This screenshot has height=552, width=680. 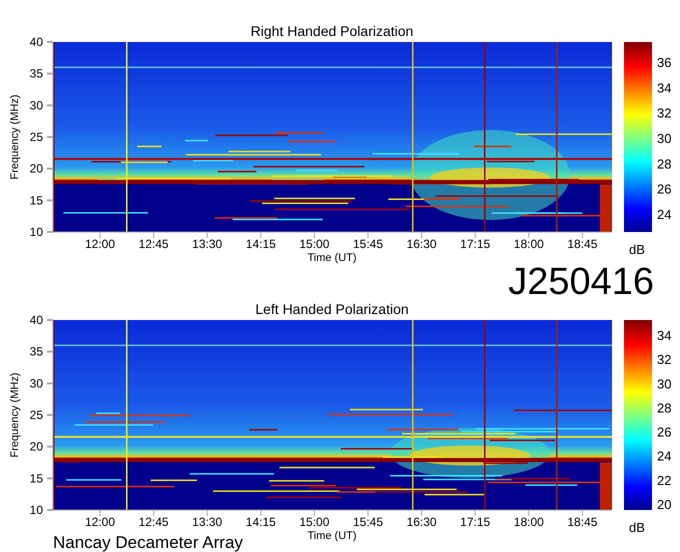 What do you see at coordinates (664, 480) in the screenshot?
I see `colorbar-tick-label: 22` at bounding box center [664, 480].